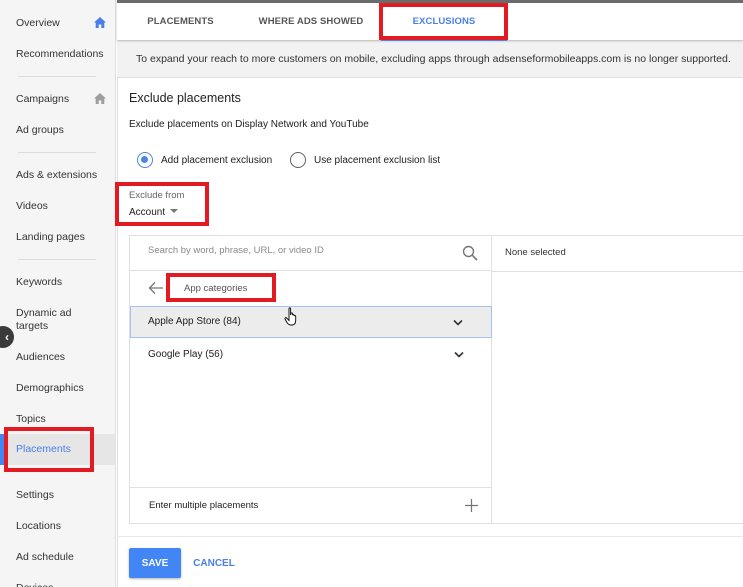 The image size is (743, 587). I want to click on breadcrumb: App categories, so click(311, 289).